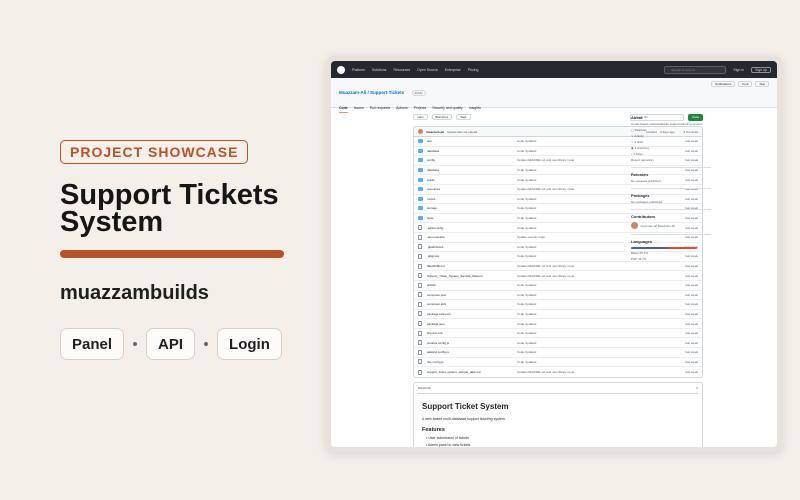 The width and height of the screenshot is (800, 500). What do you see at coordinates (380, 109) in the screenshot?
I see `tab-pull-requests: Pull requests` at bounding box center [380, 109].